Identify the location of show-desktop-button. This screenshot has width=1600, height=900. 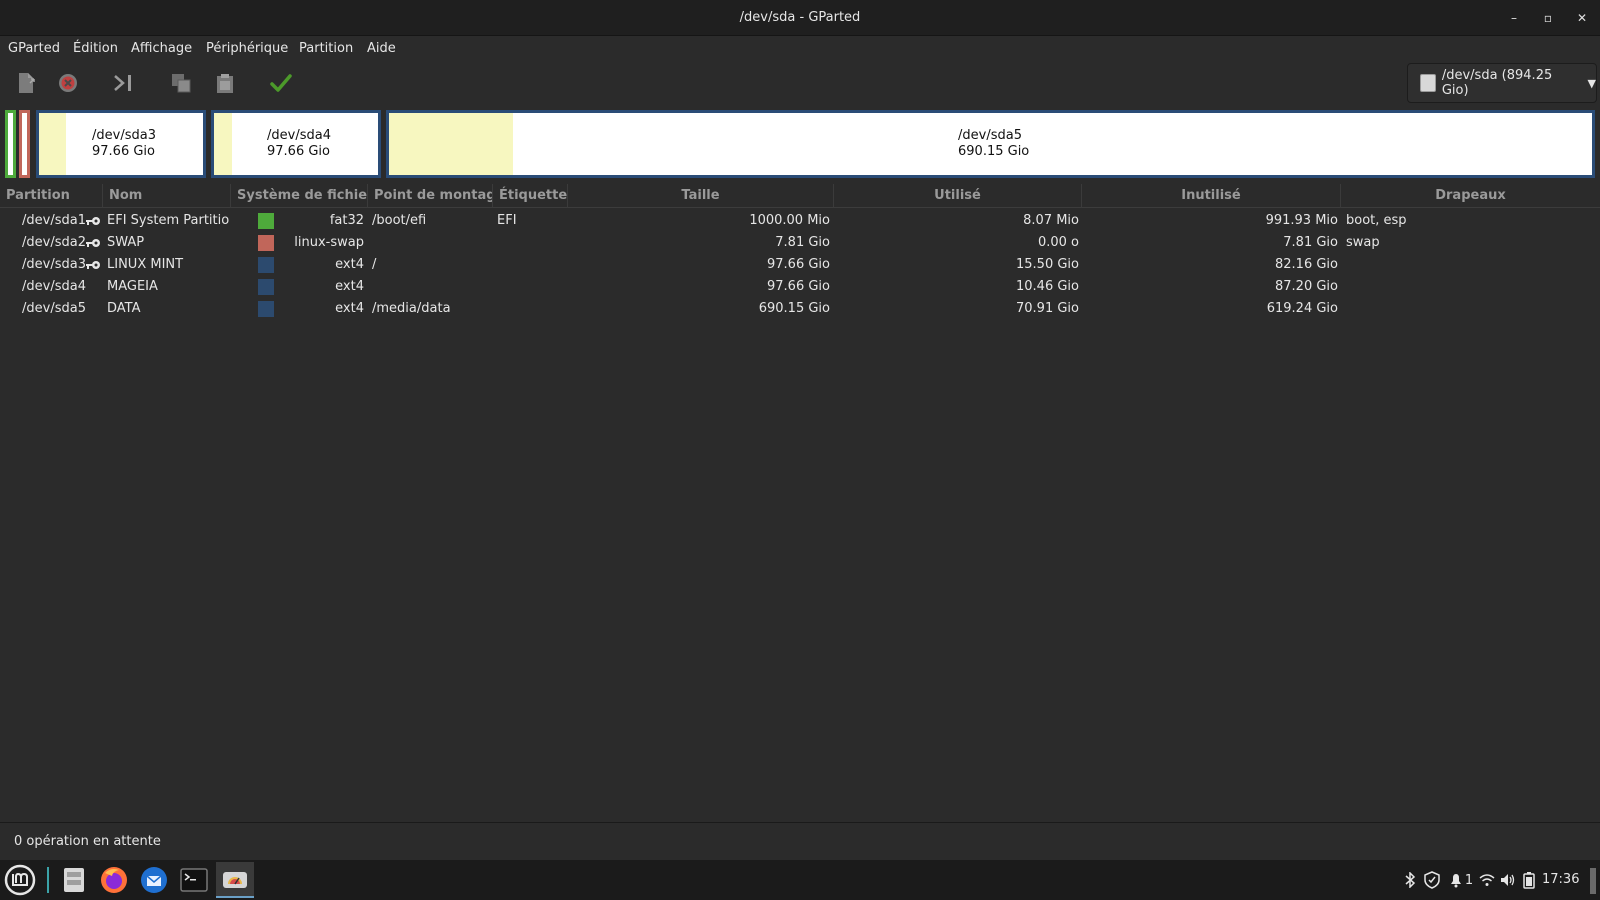
(1593, 881).